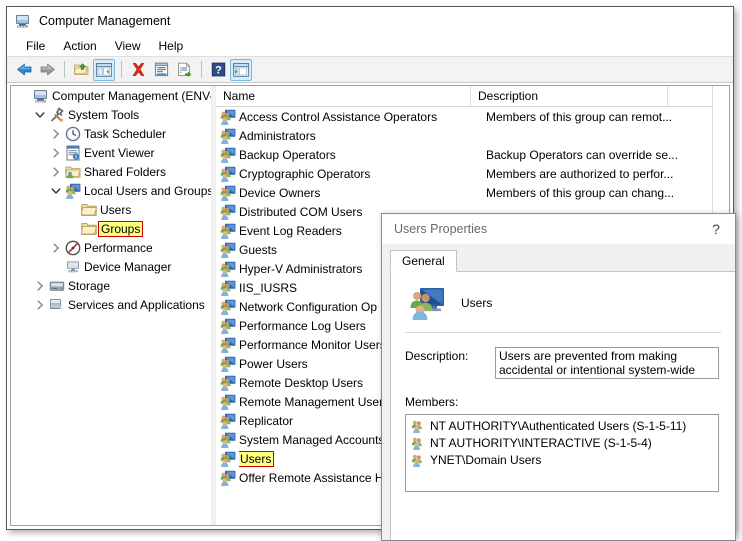 This screenshot has width=742, height=541. I want to click on tree-item-storage: Storage, so click(111, 285).